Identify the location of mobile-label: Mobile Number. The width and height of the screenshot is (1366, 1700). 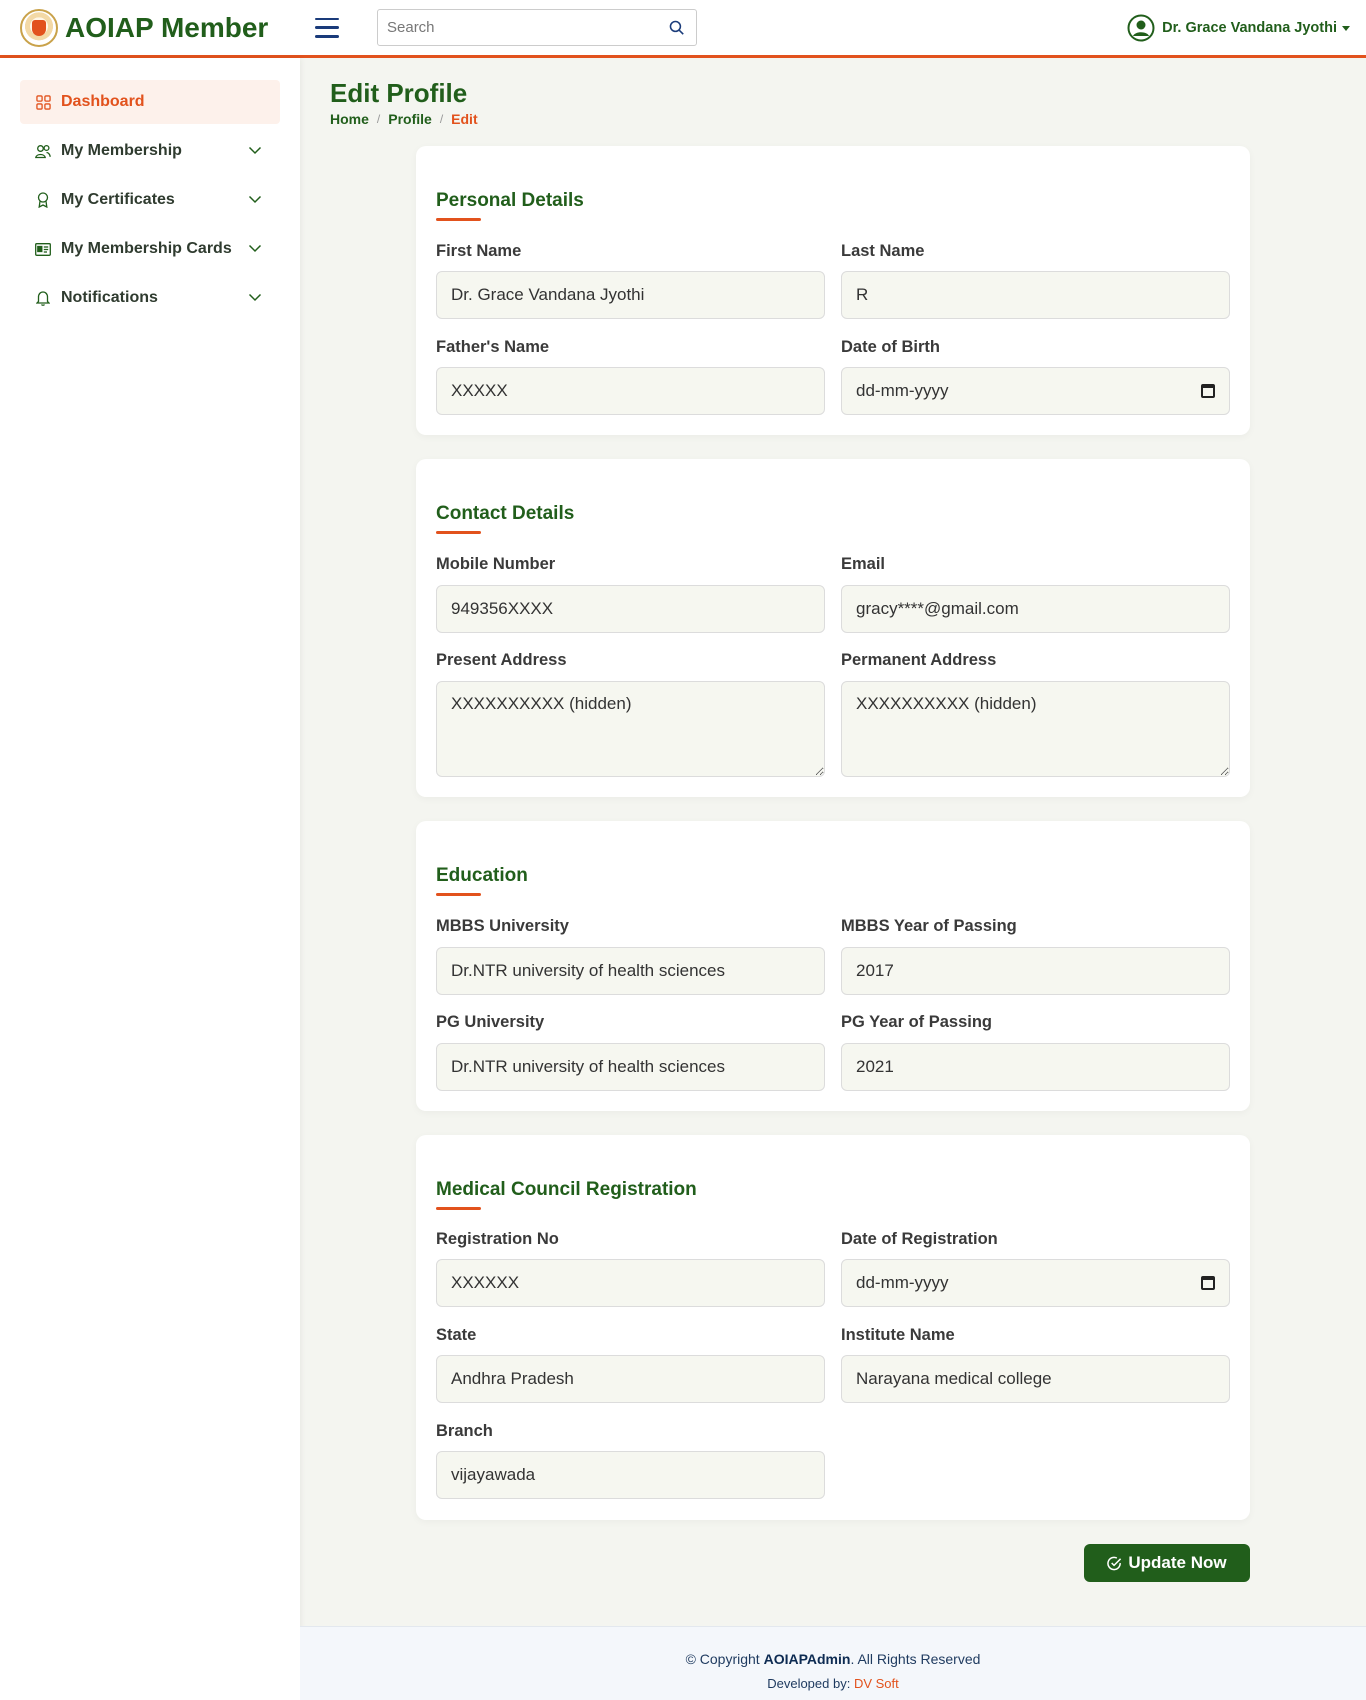
(496, 564).